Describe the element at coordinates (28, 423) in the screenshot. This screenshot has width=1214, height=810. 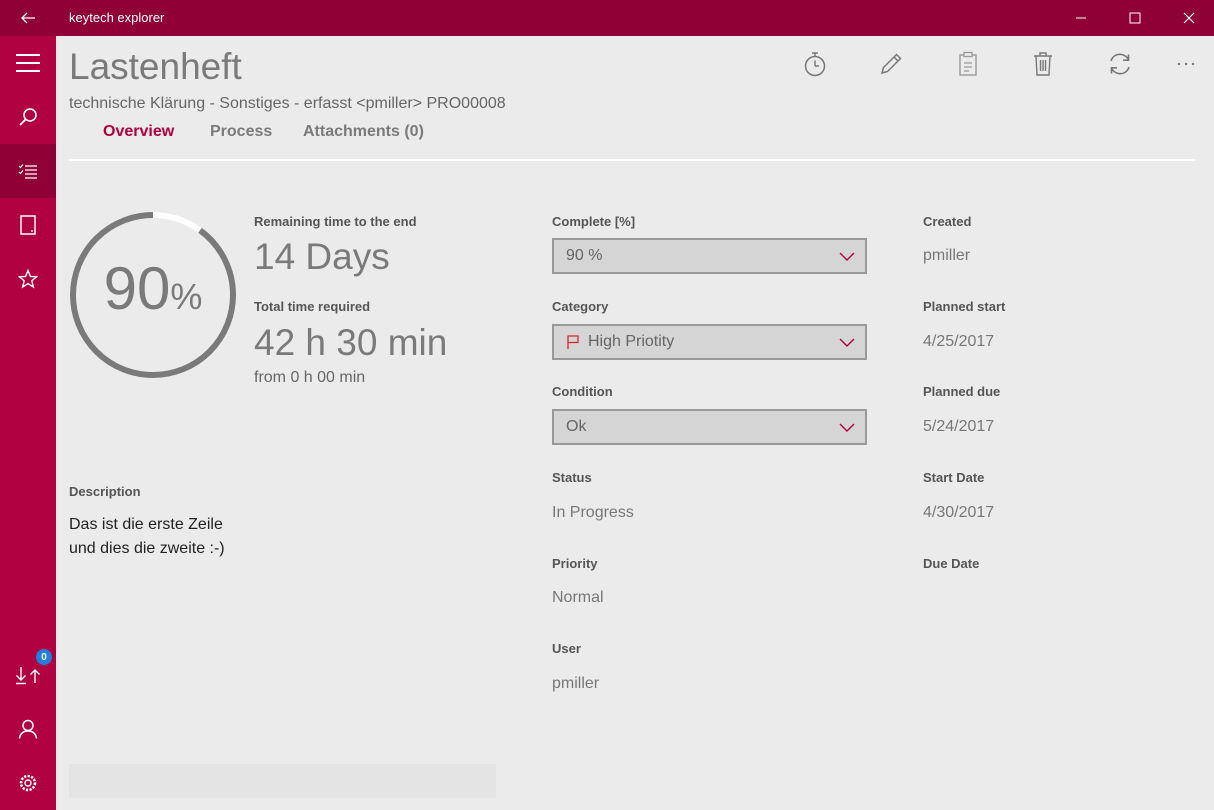
I see `sidebar: 0` at that location.